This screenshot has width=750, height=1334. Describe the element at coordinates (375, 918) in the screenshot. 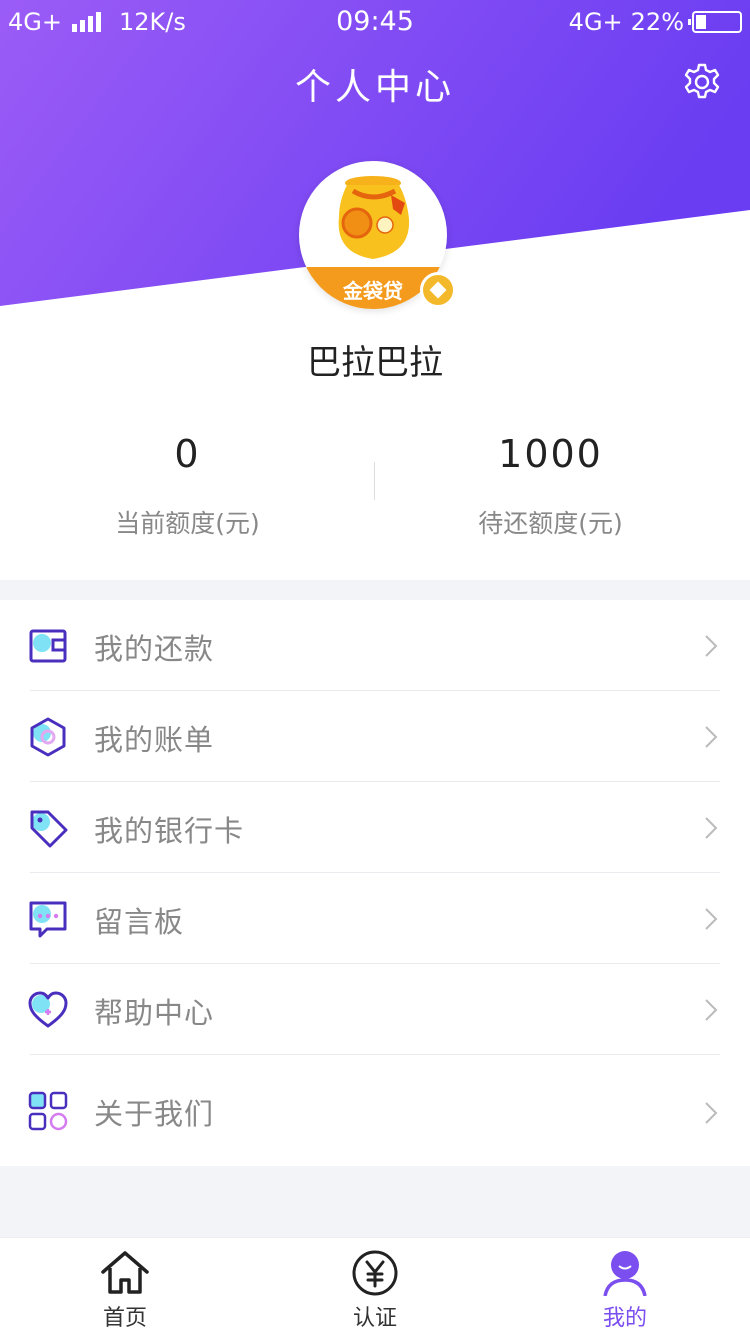

I see `menu-item-message-board: 留言板` at that location.